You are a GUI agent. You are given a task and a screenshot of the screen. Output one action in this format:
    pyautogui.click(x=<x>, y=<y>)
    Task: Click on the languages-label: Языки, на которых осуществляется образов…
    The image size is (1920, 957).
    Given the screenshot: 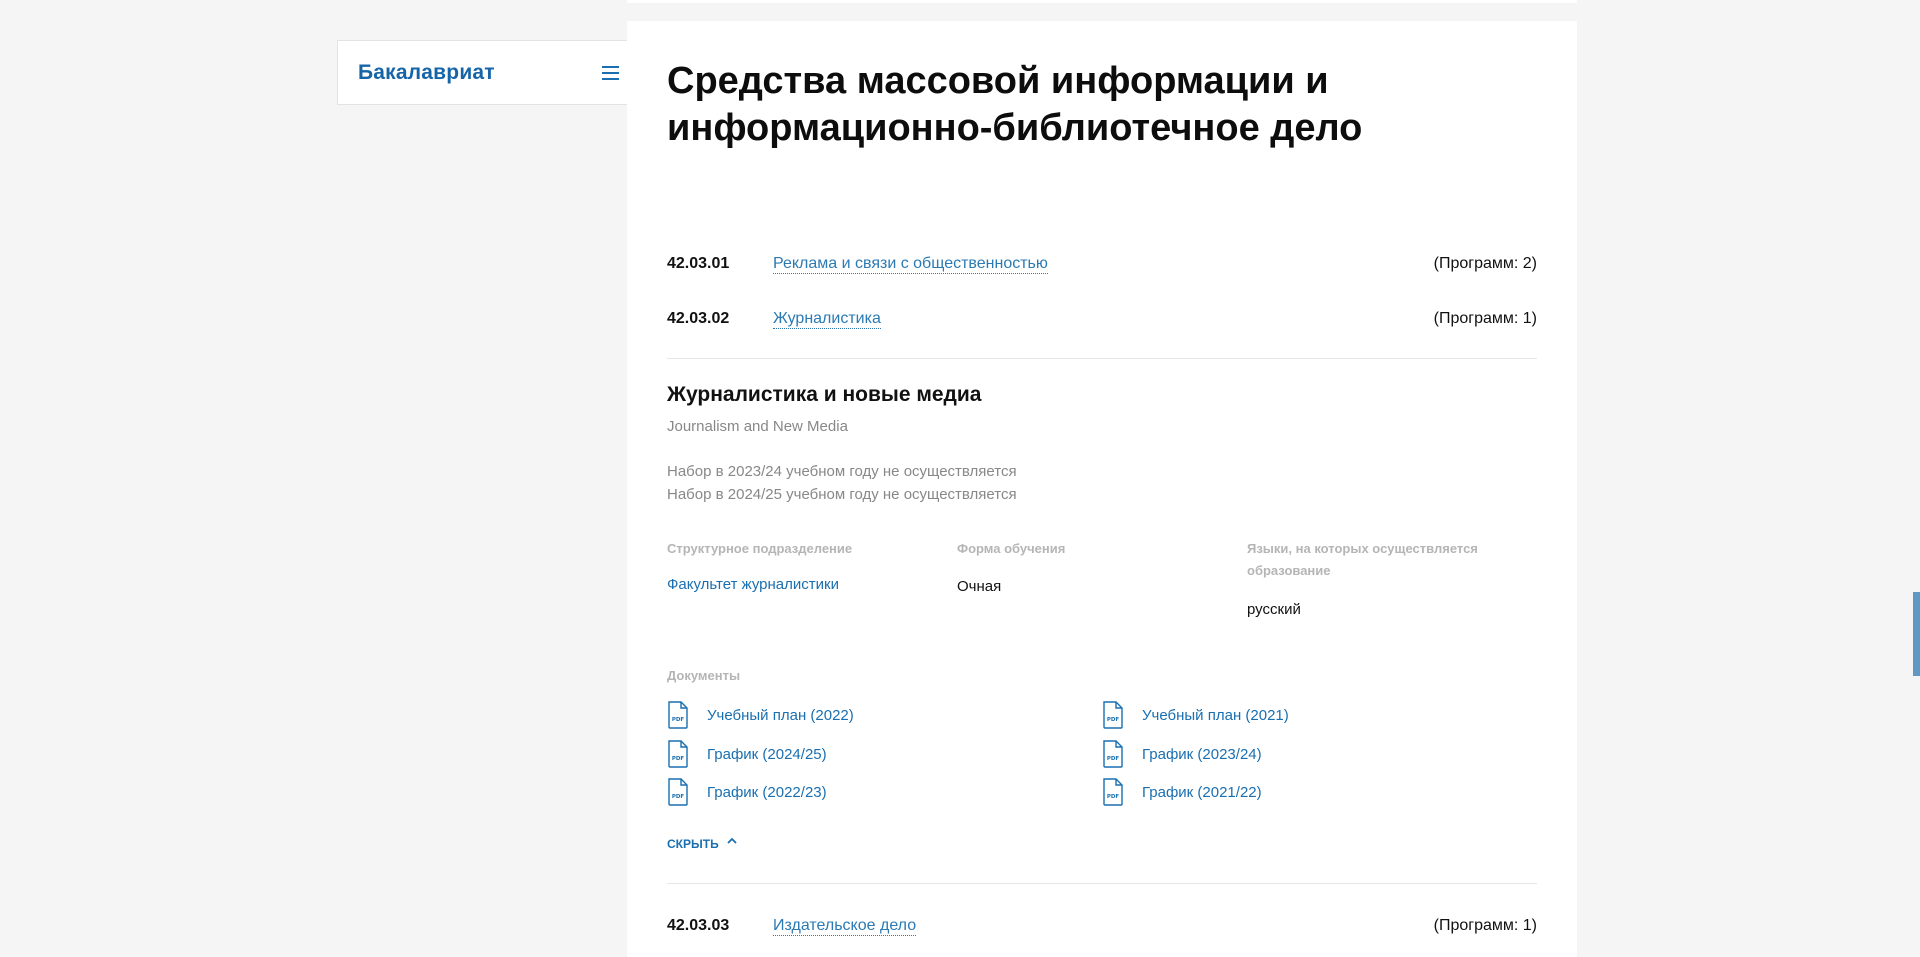 What is the action you would take?
    pyautogui.click(x=1362, y=559)
    